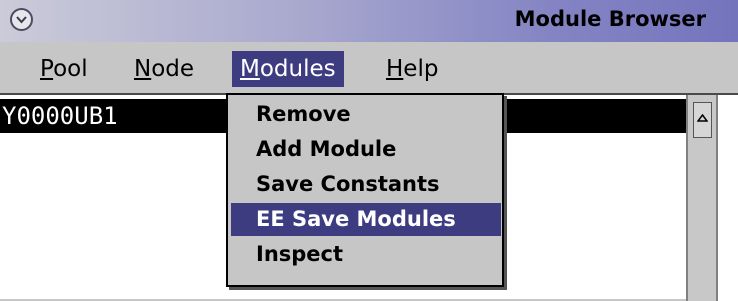 This screenshot has height=301, width=738. Describe the element at coordinates (728, 198) in the screenshot. I see `list-right-margin` at that location.